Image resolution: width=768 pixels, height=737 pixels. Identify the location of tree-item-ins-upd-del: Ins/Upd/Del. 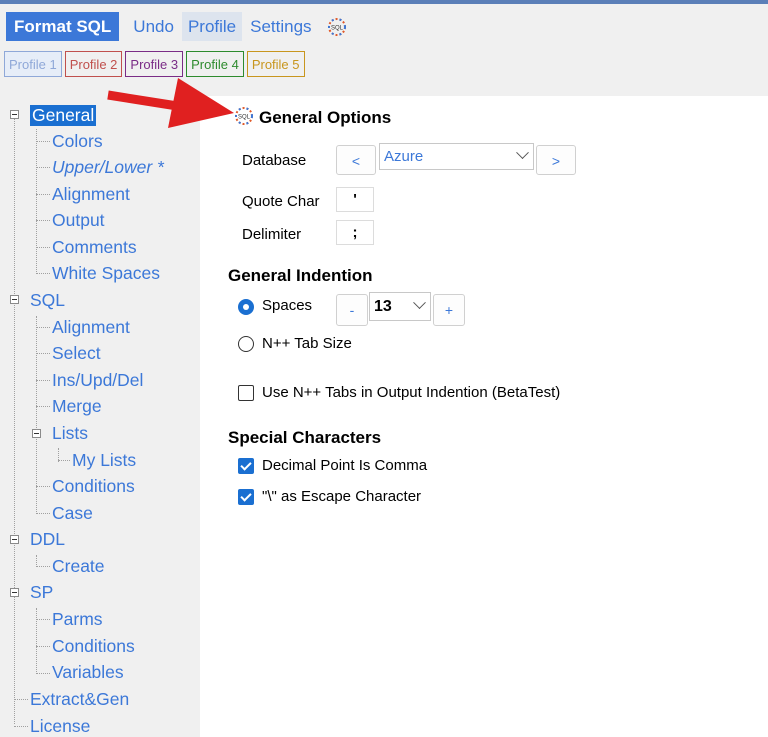
(97, 380).